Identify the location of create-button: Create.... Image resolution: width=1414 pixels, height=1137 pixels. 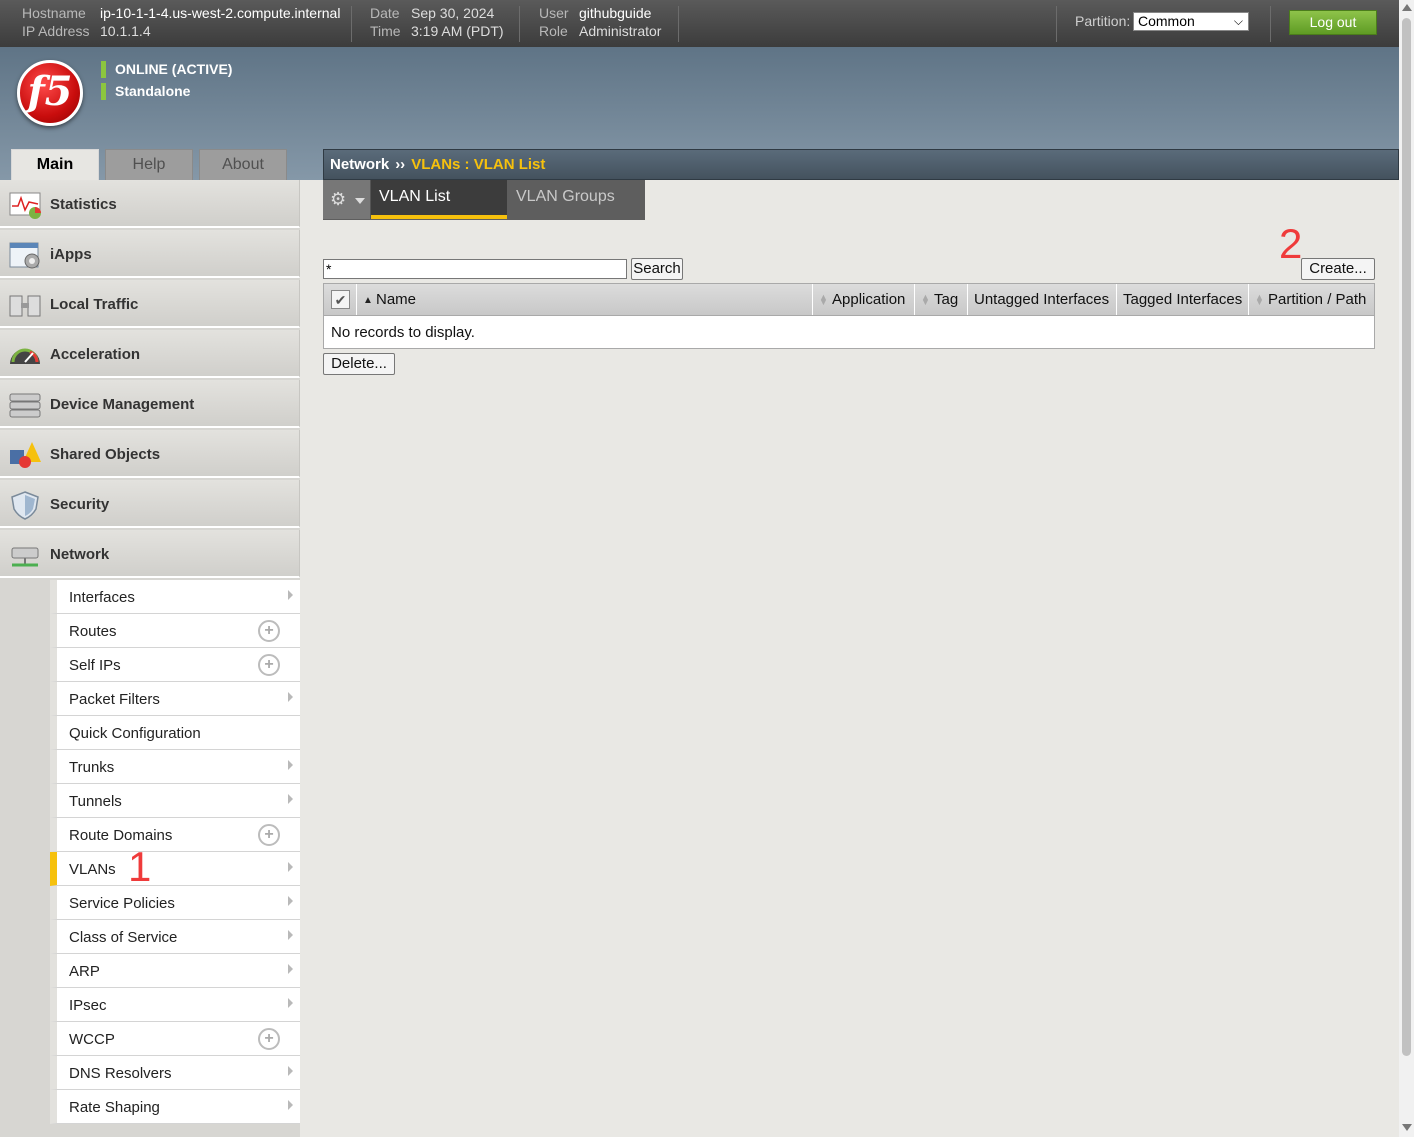
(1338, 269).